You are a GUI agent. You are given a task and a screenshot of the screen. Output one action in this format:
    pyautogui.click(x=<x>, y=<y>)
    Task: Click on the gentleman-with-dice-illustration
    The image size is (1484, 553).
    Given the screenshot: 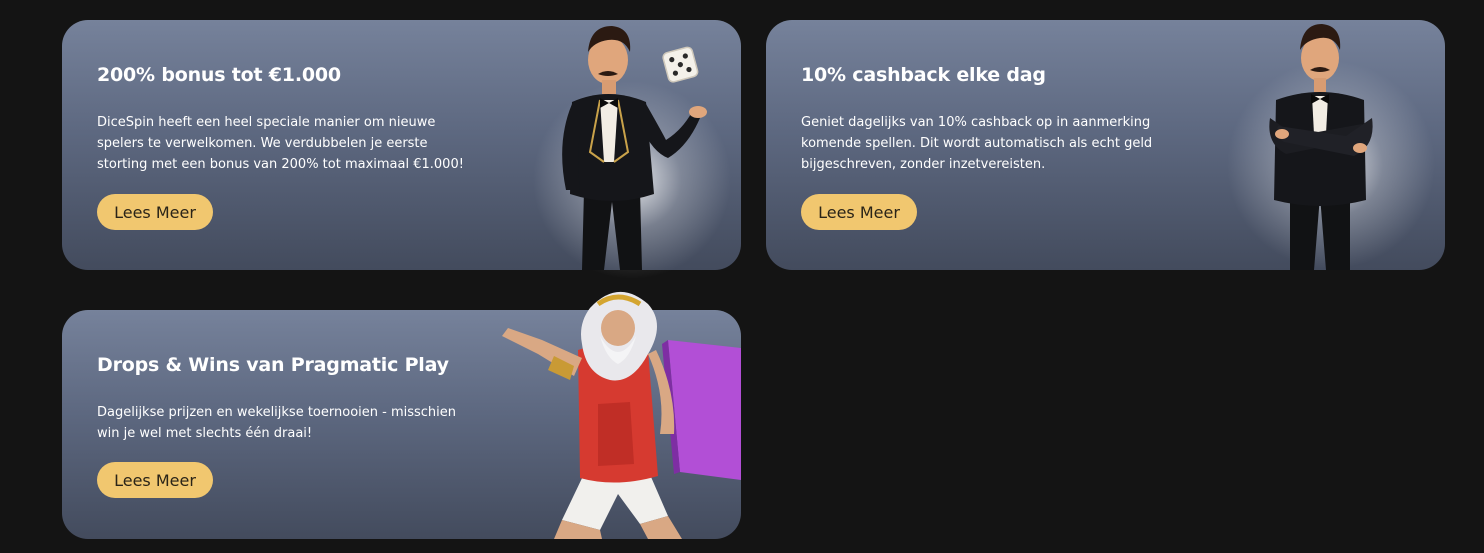 What is the action you would take?
    pyautogui.click(x=634, y=148)
    